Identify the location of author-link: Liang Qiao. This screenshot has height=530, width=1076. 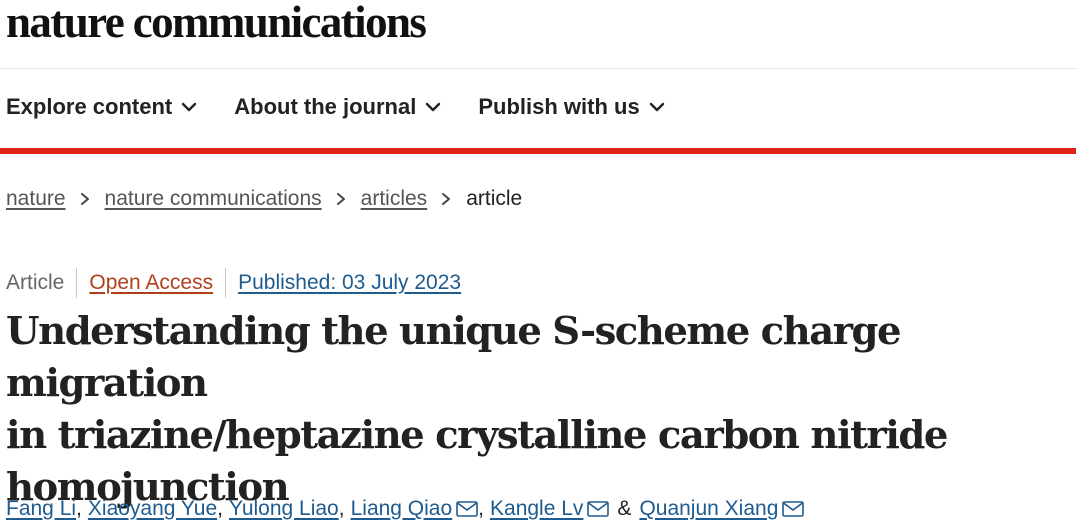
(402, 509).